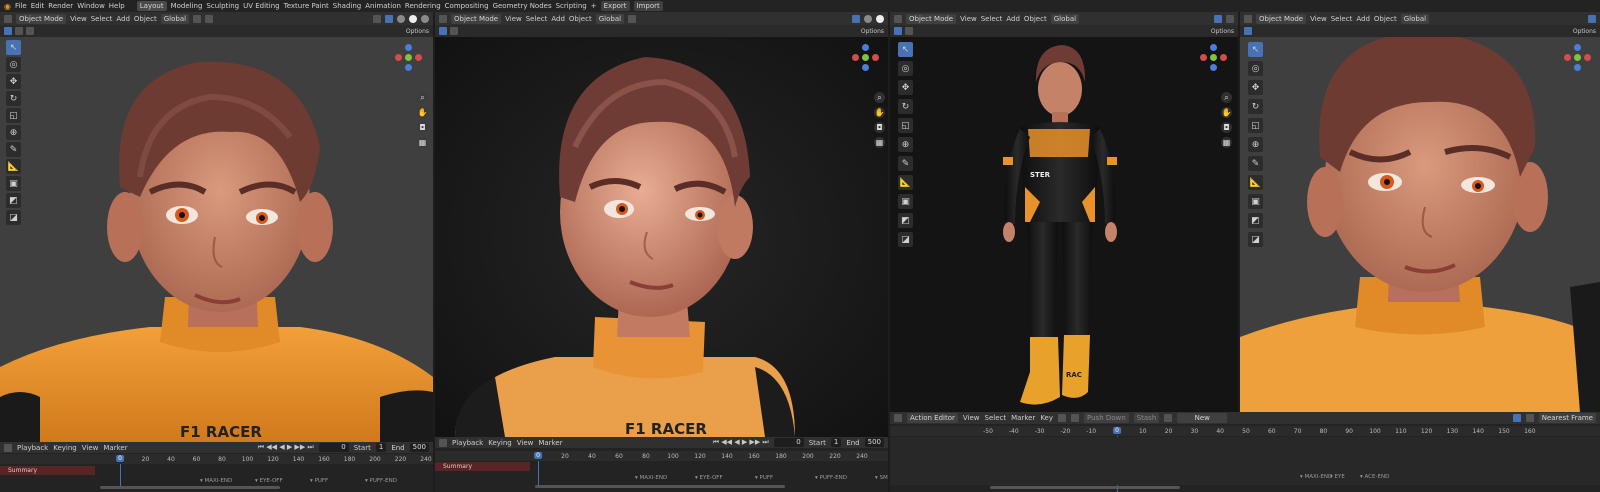 The image size is (1600, 492). What do you see at coordinates (347, 6) in the screenshot?
I see `workspace-tab-shading: Shading` at bounding box center [347, 6].